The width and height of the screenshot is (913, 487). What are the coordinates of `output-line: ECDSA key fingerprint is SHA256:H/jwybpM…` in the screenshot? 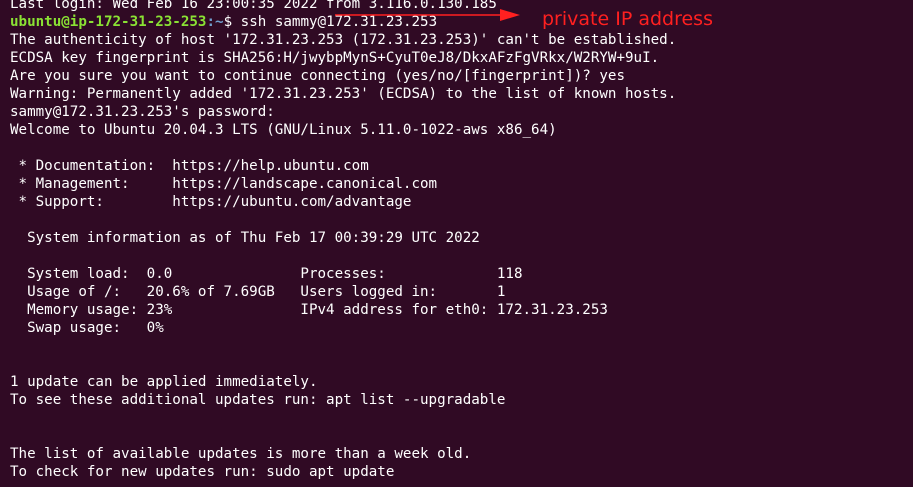 It's located at (335, 58).